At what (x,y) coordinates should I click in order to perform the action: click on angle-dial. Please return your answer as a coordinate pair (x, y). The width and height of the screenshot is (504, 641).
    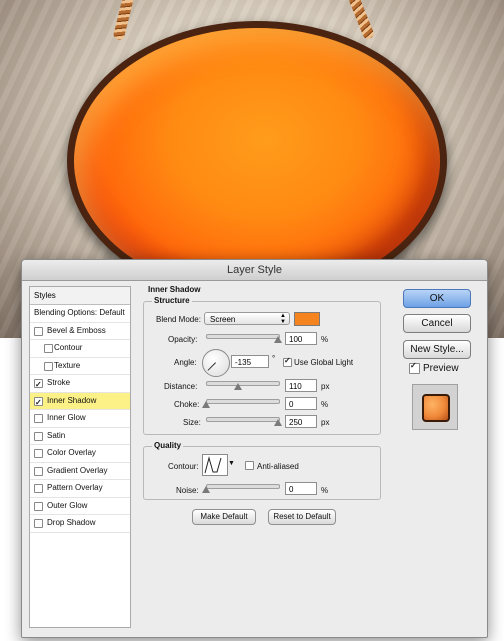
    Looking at the image, I should click on (216, 363).